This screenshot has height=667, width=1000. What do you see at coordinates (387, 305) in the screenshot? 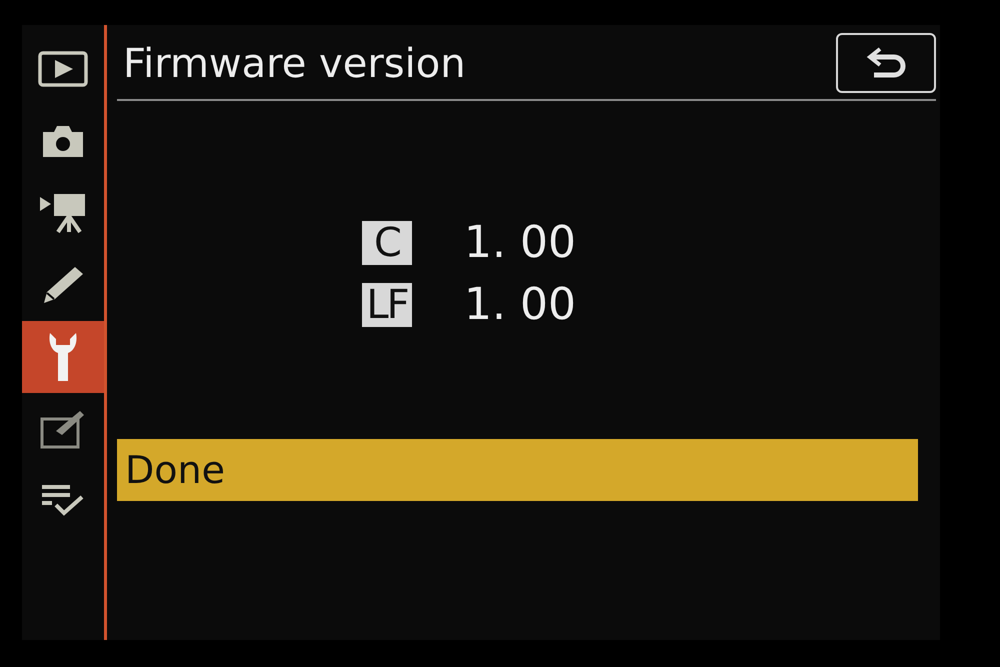
I see `module-label: LF` at bounding box center [387, 305].